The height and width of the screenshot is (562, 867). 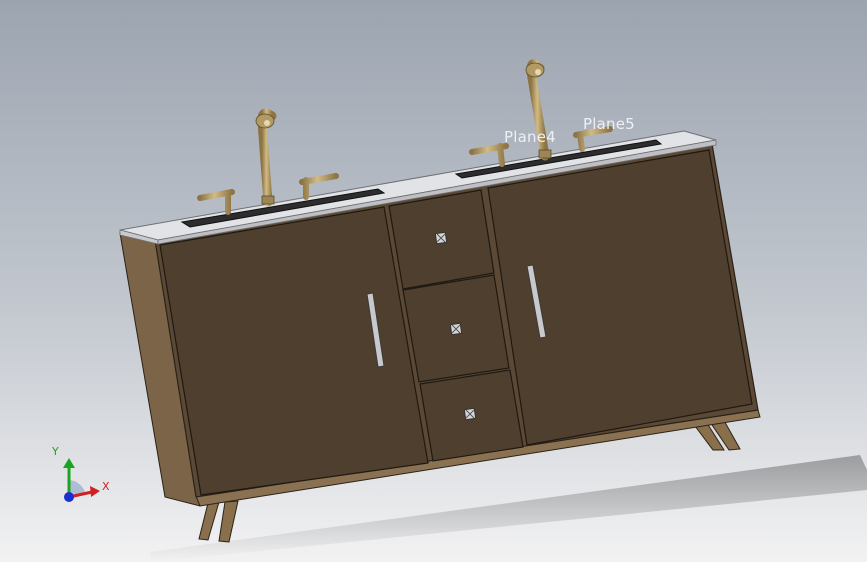 I want to click on drawer-top, so click(x=441, y=239).